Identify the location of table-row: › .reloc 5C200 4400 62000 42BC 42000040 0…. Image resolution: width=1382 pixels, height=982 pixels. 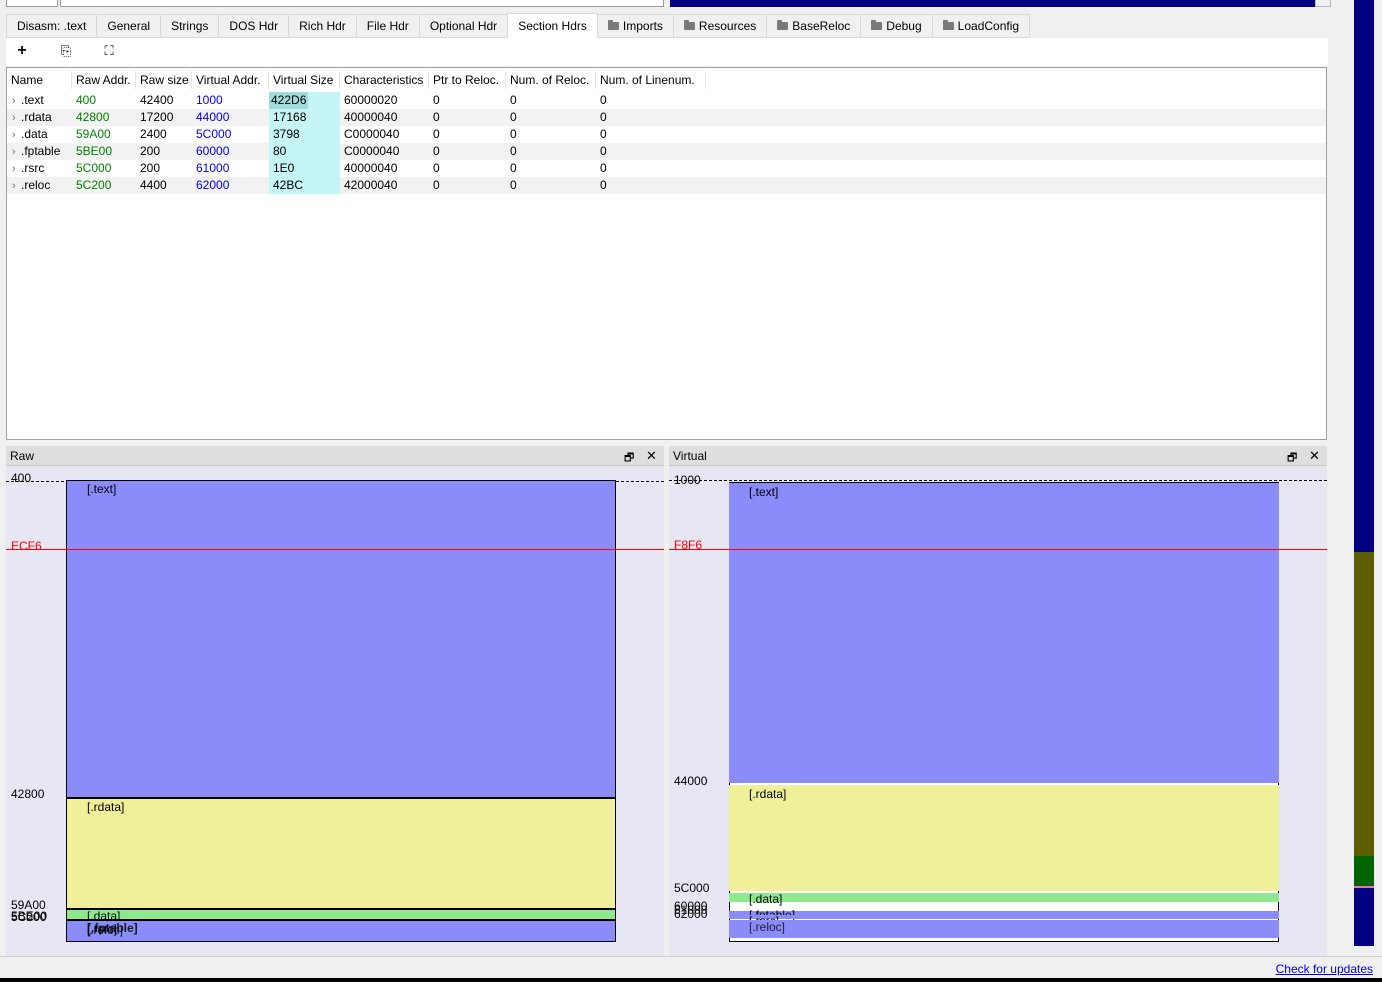
(666, 185).